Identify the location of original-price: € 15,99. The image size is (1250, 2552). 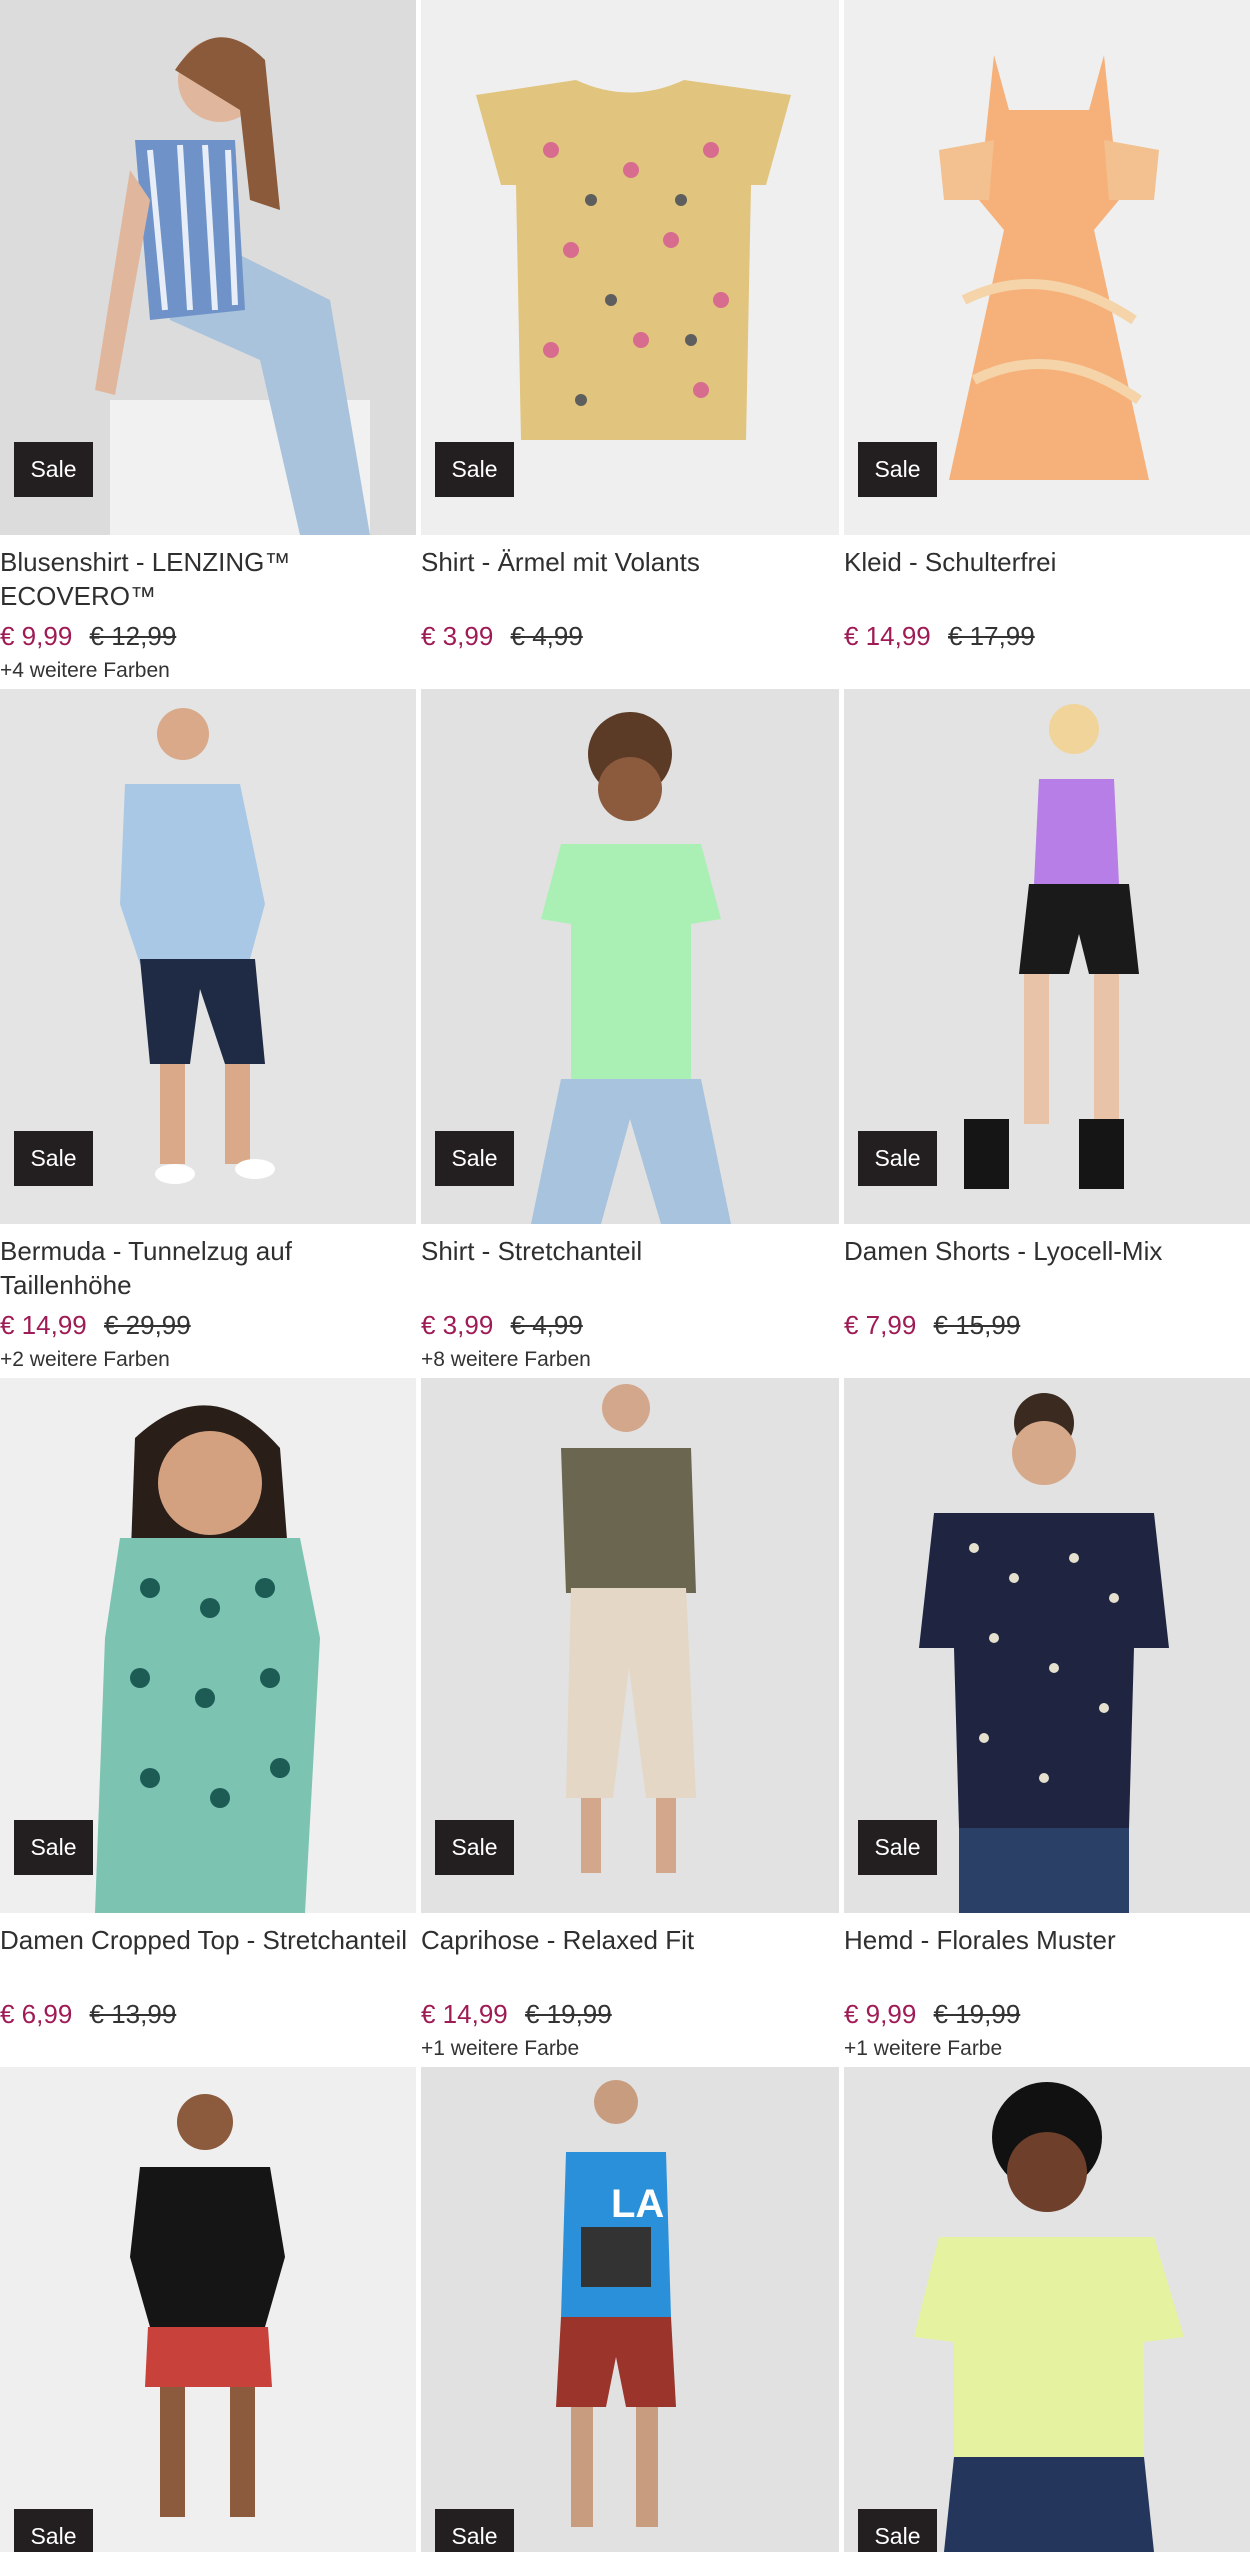
(977, 1325).